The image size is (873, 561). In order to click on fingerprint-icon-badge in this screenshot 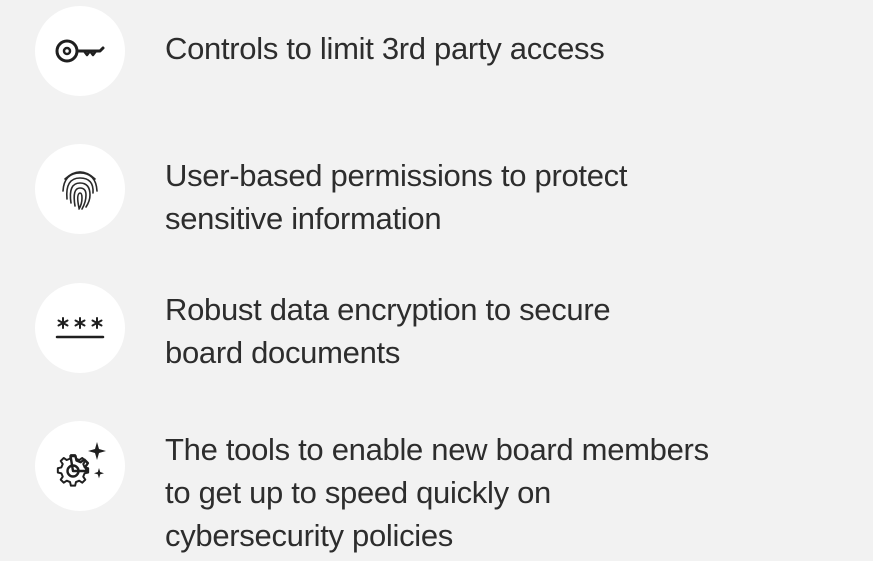, I will do `click(80, 189)`.